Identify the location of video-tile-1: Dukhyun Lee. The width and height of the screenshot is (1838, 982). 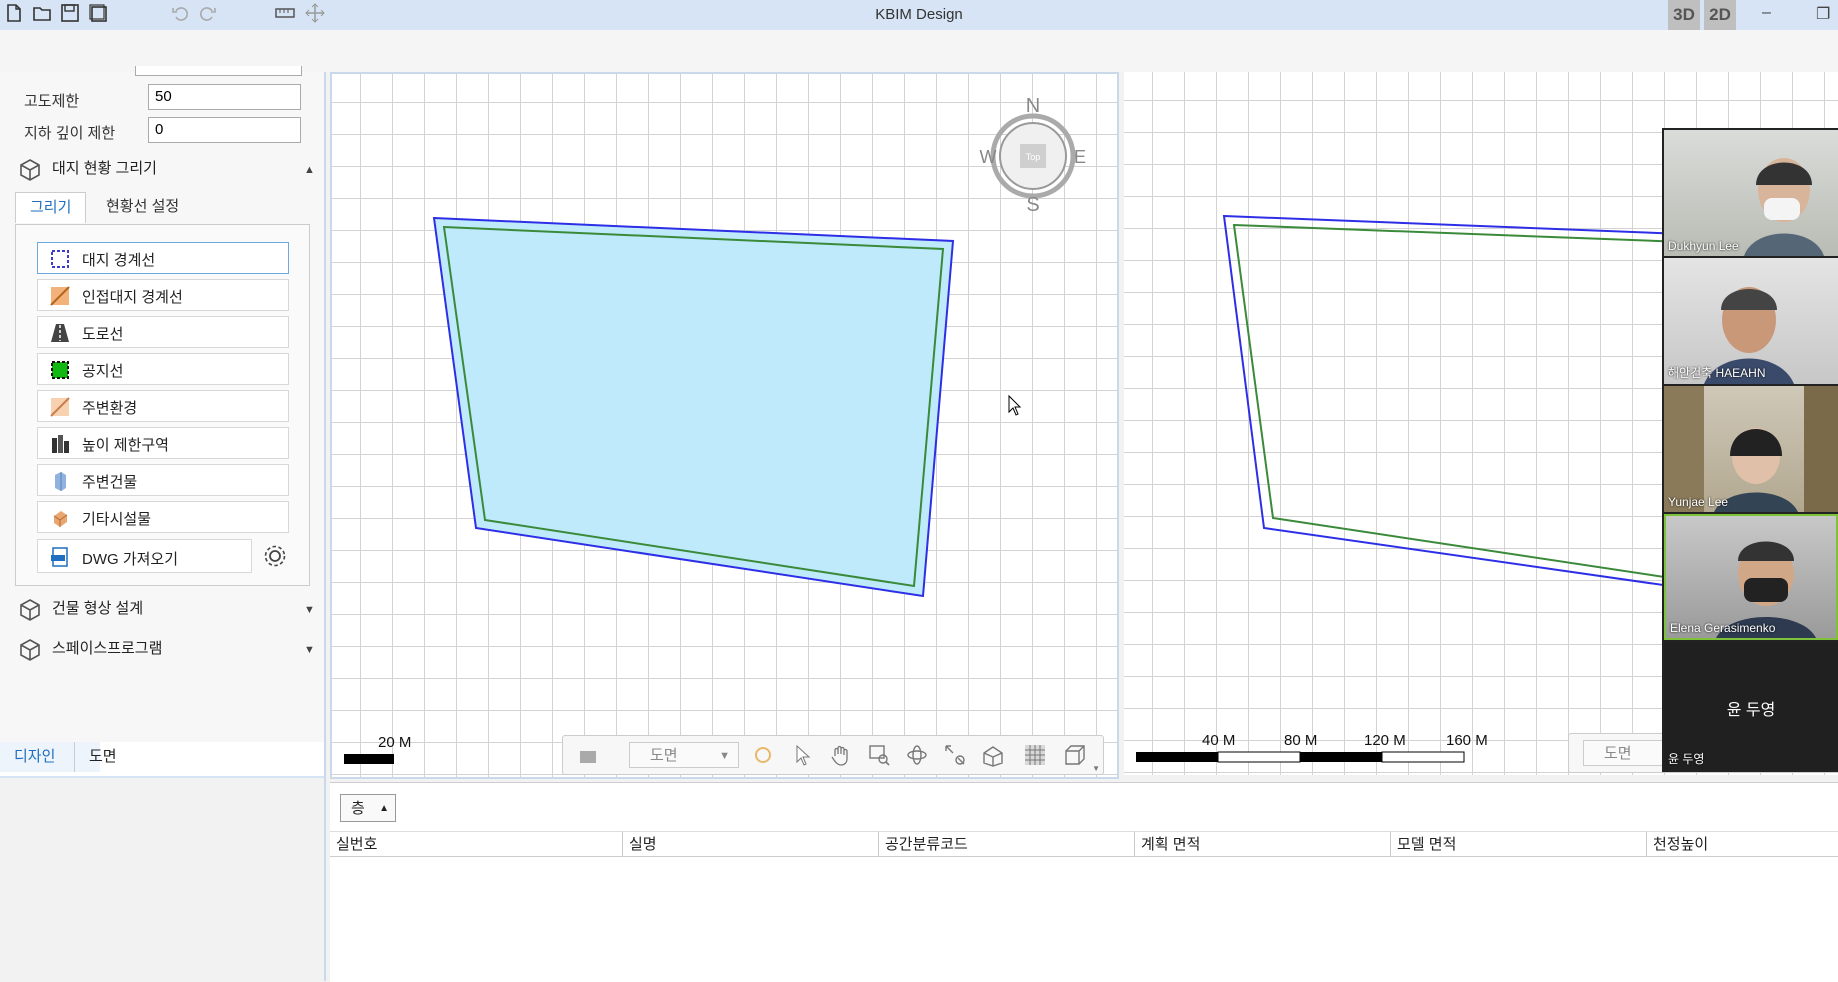
(1751, 193).